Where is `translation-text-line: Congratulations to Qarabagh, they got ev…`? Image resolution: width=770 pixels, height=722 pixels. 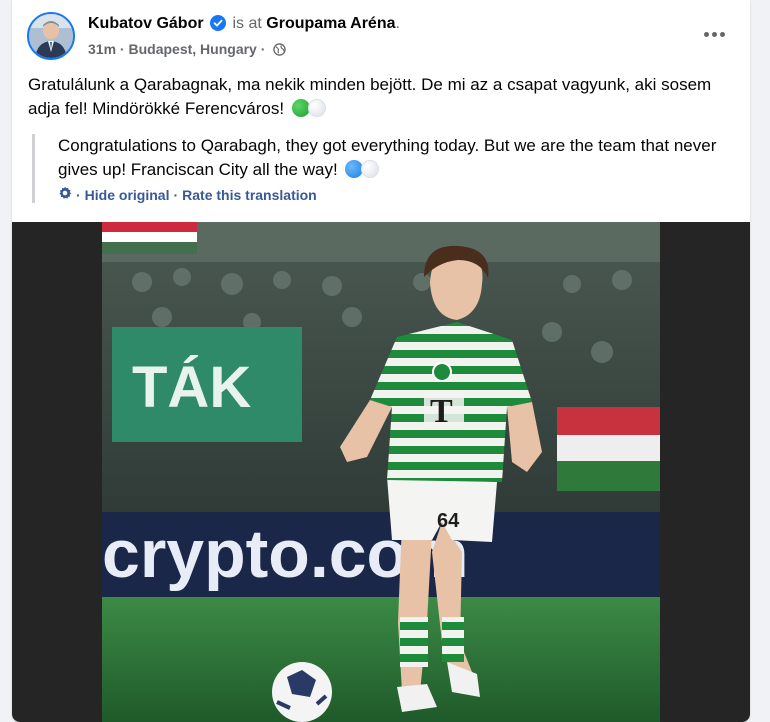 translation-text-line: Congratulations to Qarabagh, they got ev… is located at coordinates (395, 158).